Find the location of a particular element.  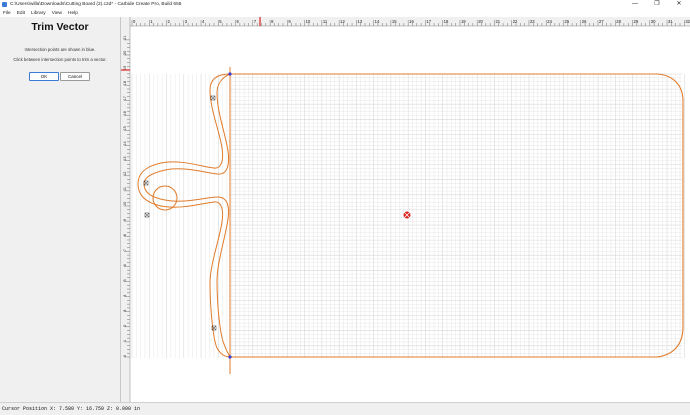

ruler-label: 31 is located at coordinates (670, 21).